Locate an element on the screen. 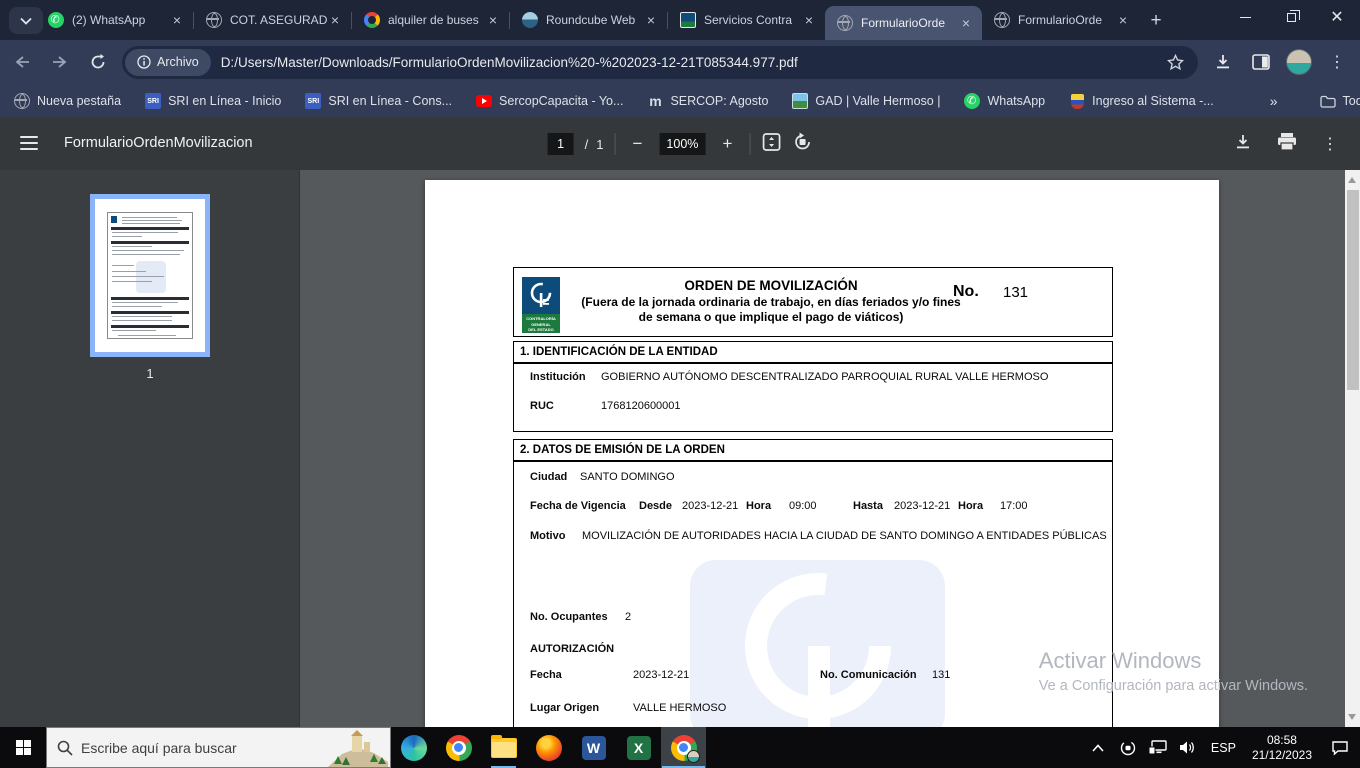 Image resolution: width=1360 pixels, height=768 pixels. taskbar-word: W is located at coordinates (593, 747).